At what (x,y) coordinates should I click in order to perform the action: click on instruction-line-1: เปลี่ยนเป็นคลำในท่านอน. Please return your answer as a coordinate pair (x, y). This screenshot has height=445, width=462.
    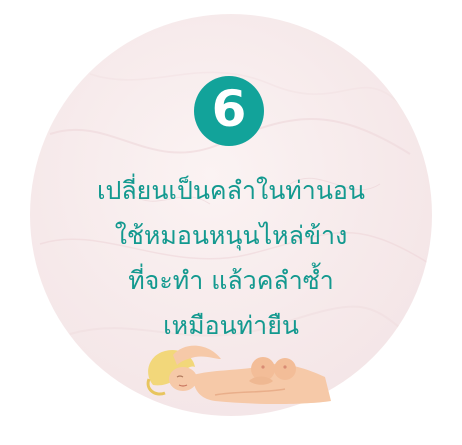
    Looking at the image, I should click on (231, 190).